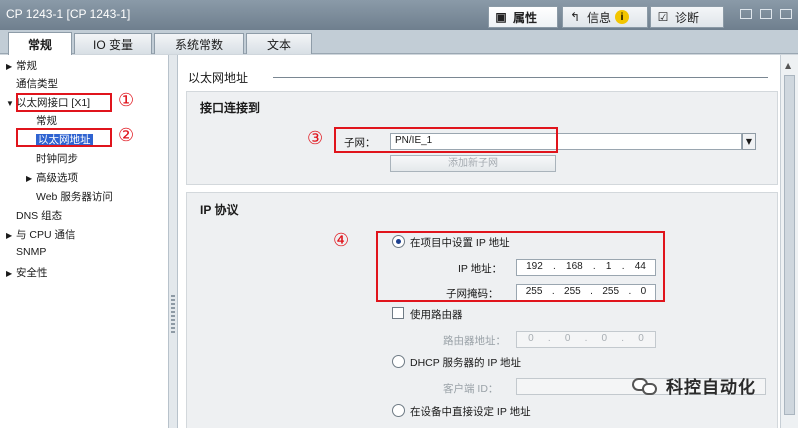 This screenshot has width=798, height=428. I want to click on ip-protocol-title: IP 协议, so click(219, 210).